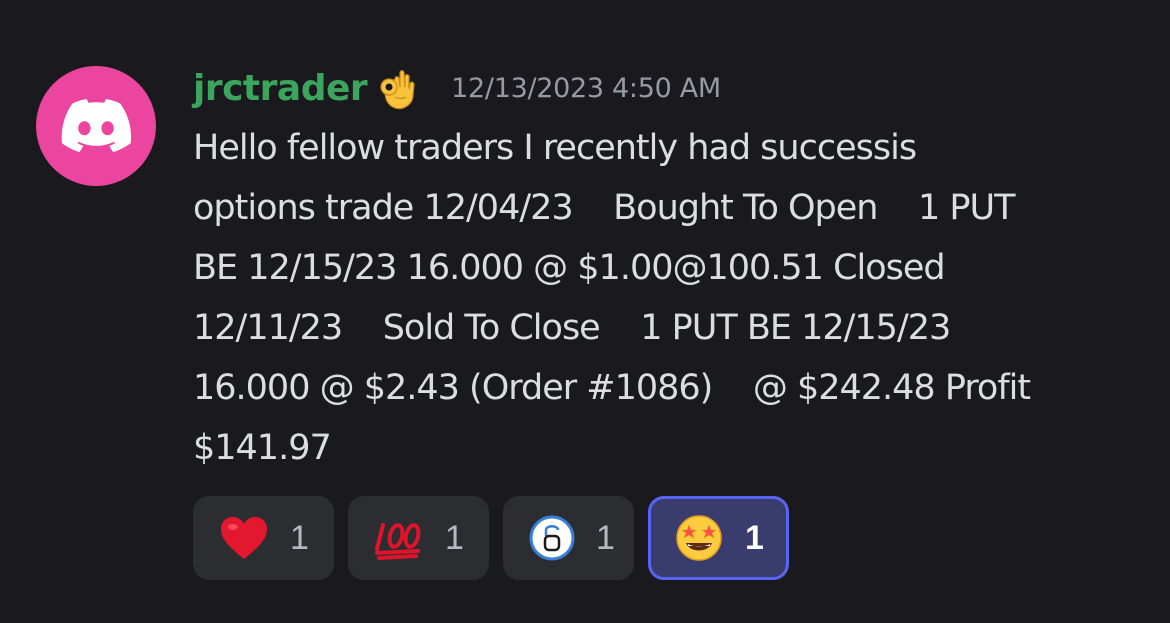  What do you see at coordinates (397, 88) in the screenshot?
I see `ok-hand-icon` at bounding box center [397, 88].